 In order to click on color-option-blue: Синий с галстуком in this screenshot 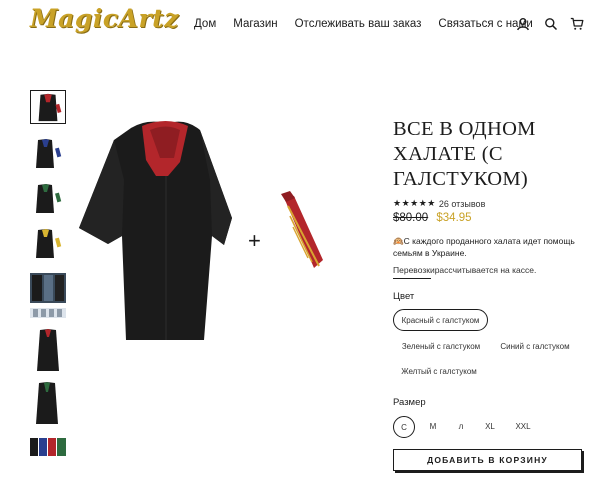, I will do `click(535, 347)`.